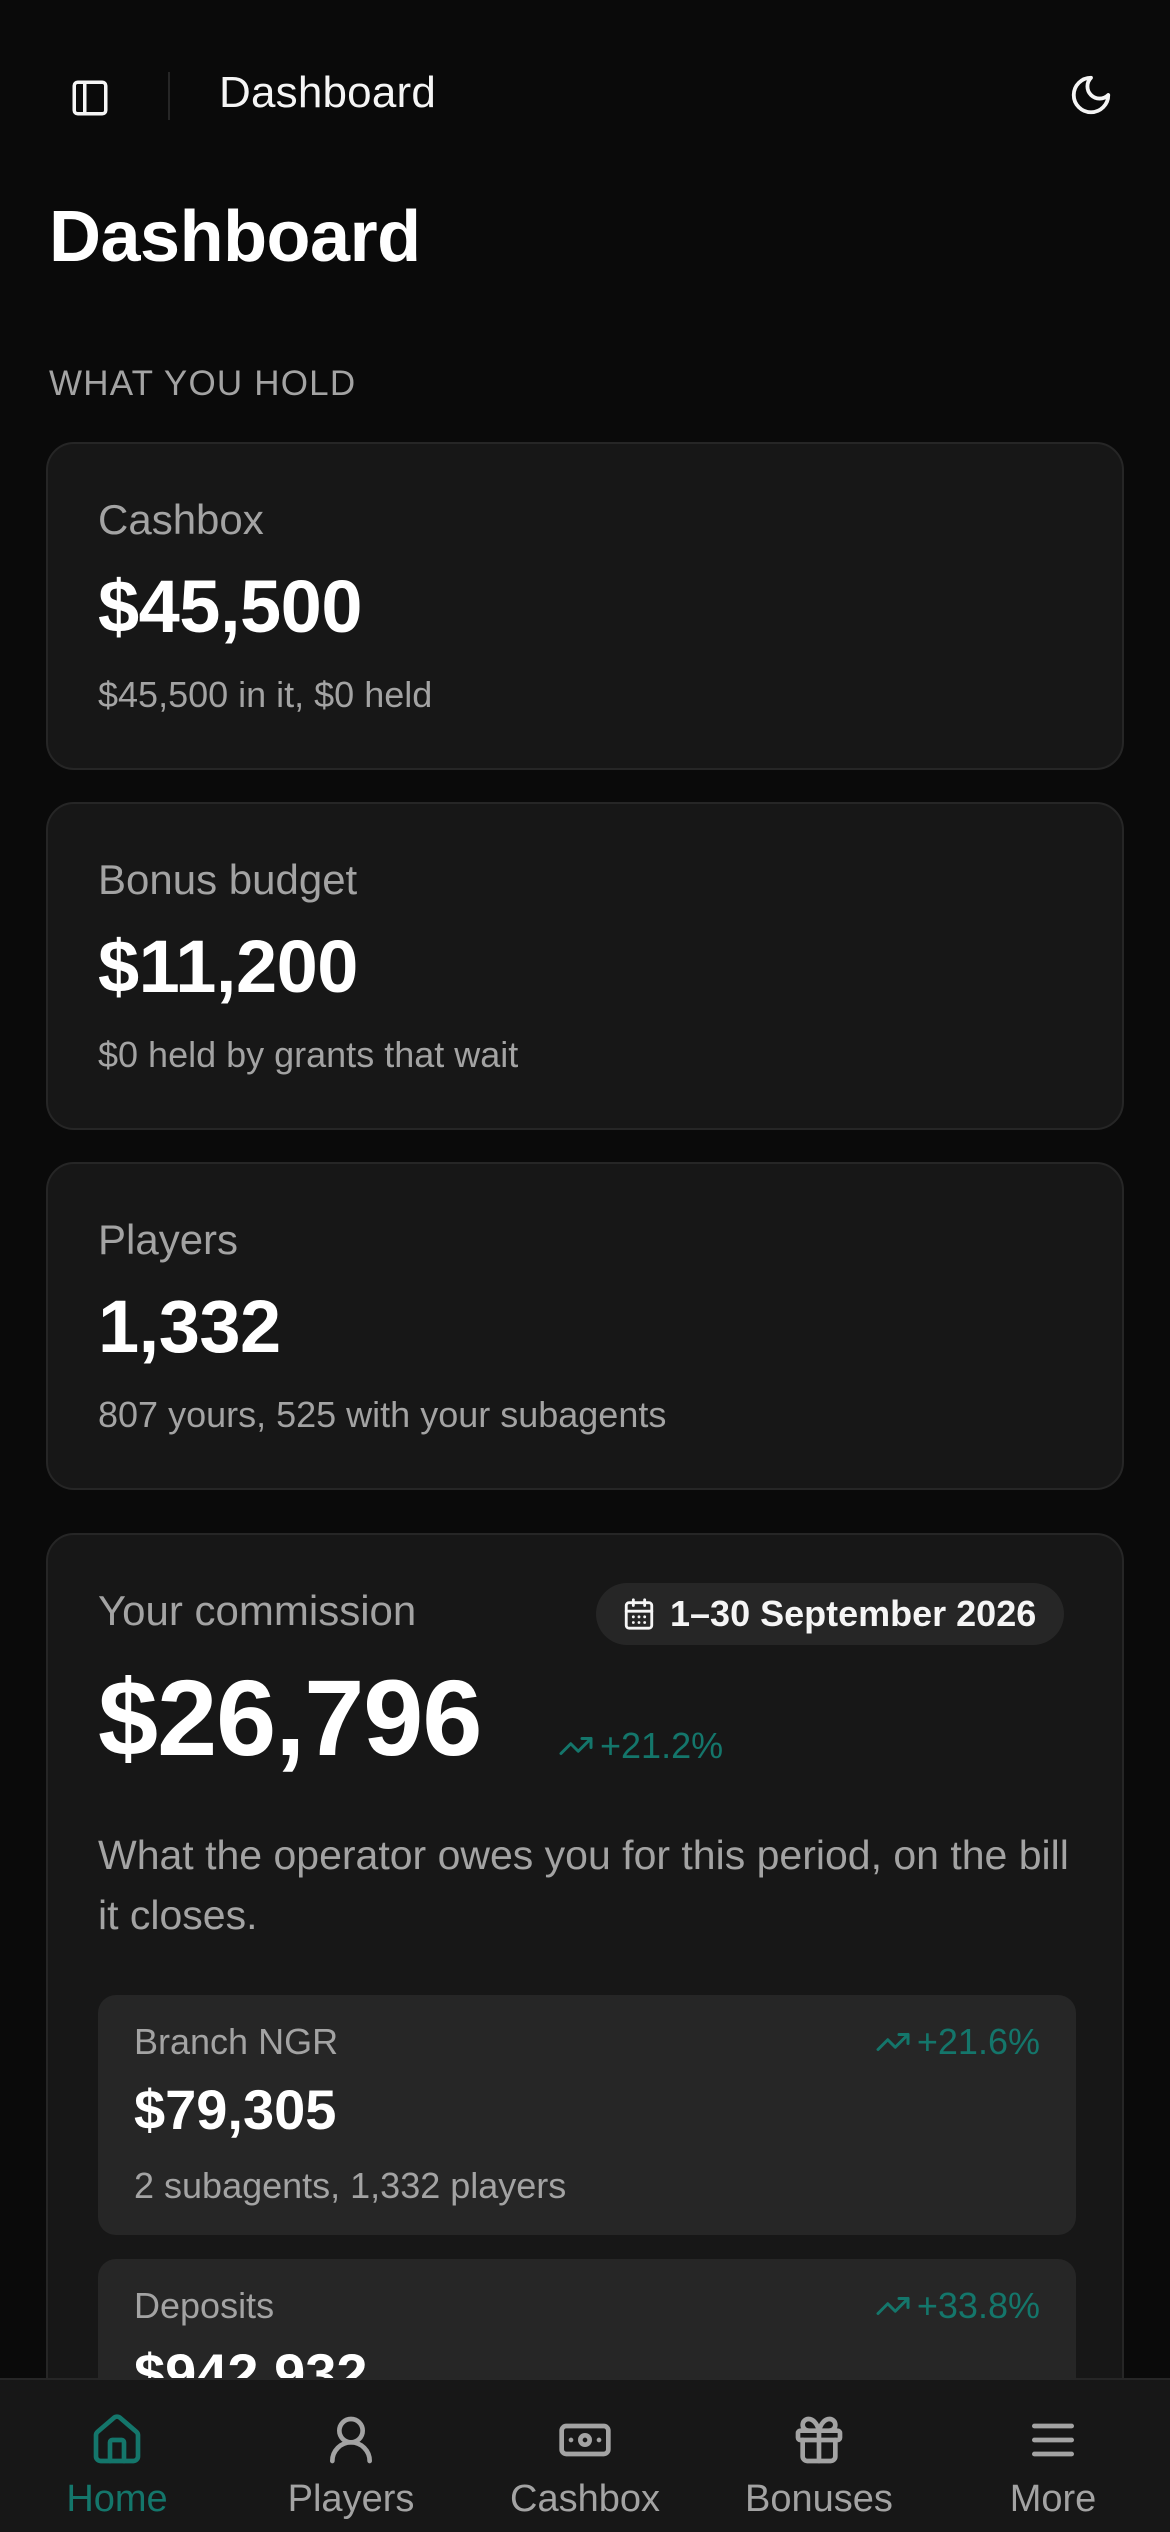 The width and height of the screenshot is (1170, 2532). Describe the element at coordinates (203, 383) in the screenshot. I see `section-label-what-you-hold: WHAT YOU HOLD` at that location.